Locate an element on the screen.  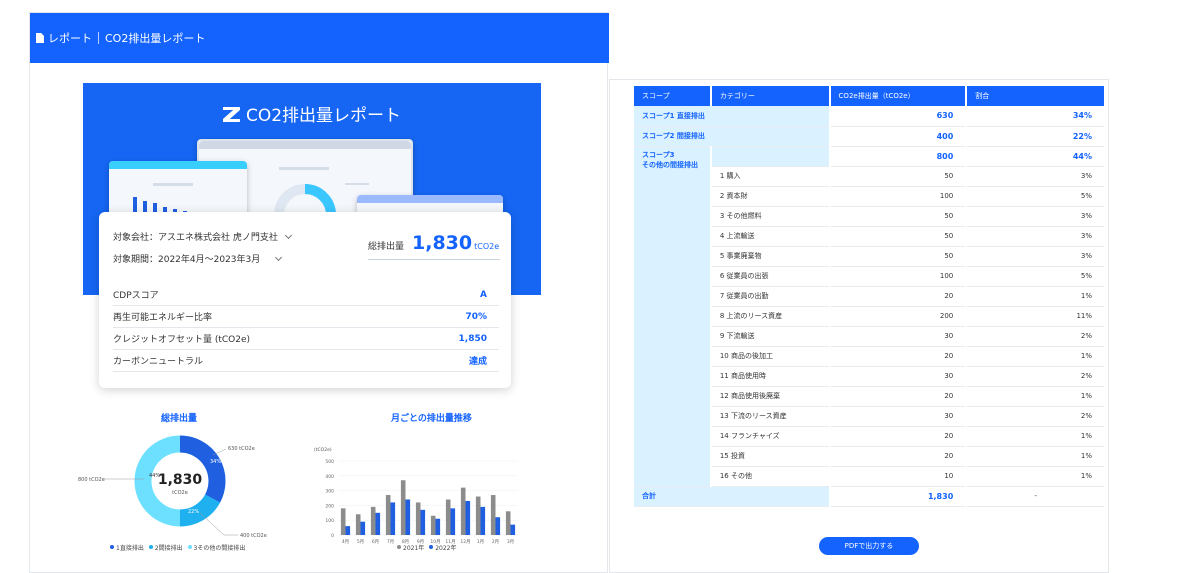
donut-title: 総排出量 is located at coordinates (179, 419).